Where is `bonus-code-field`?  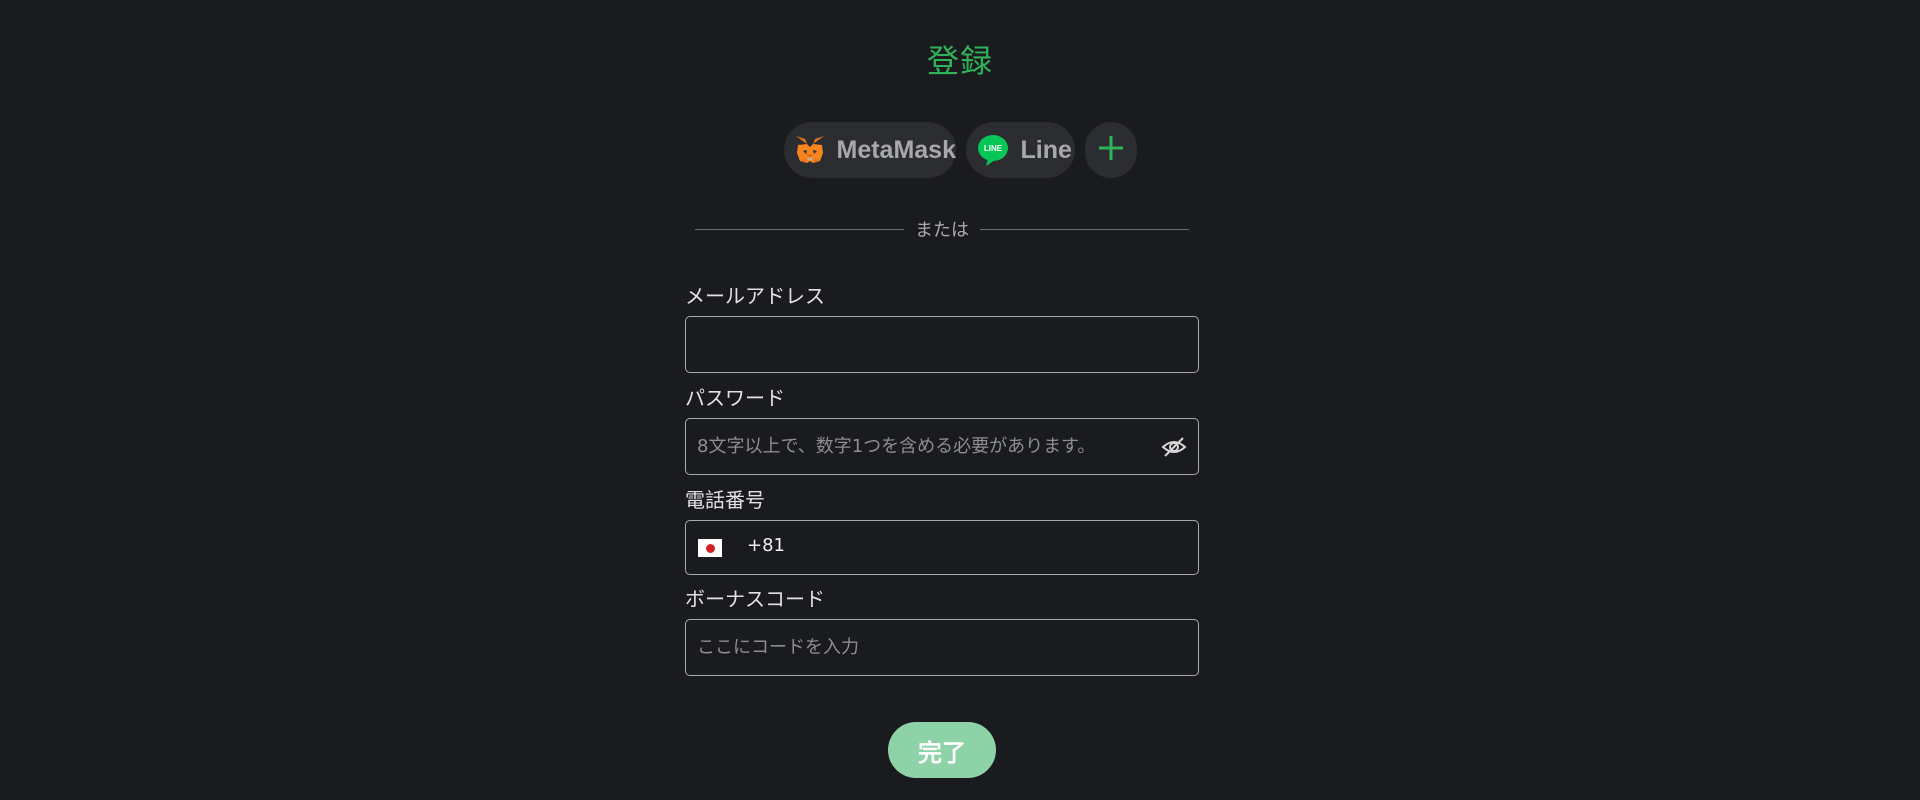
bonus-code-field is located at coordinates (942, 647).